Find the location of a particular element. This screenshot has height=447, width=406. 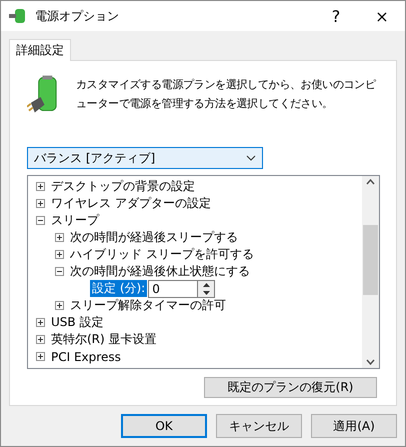

up-arrow-icon is located at coordinates (206, 284).